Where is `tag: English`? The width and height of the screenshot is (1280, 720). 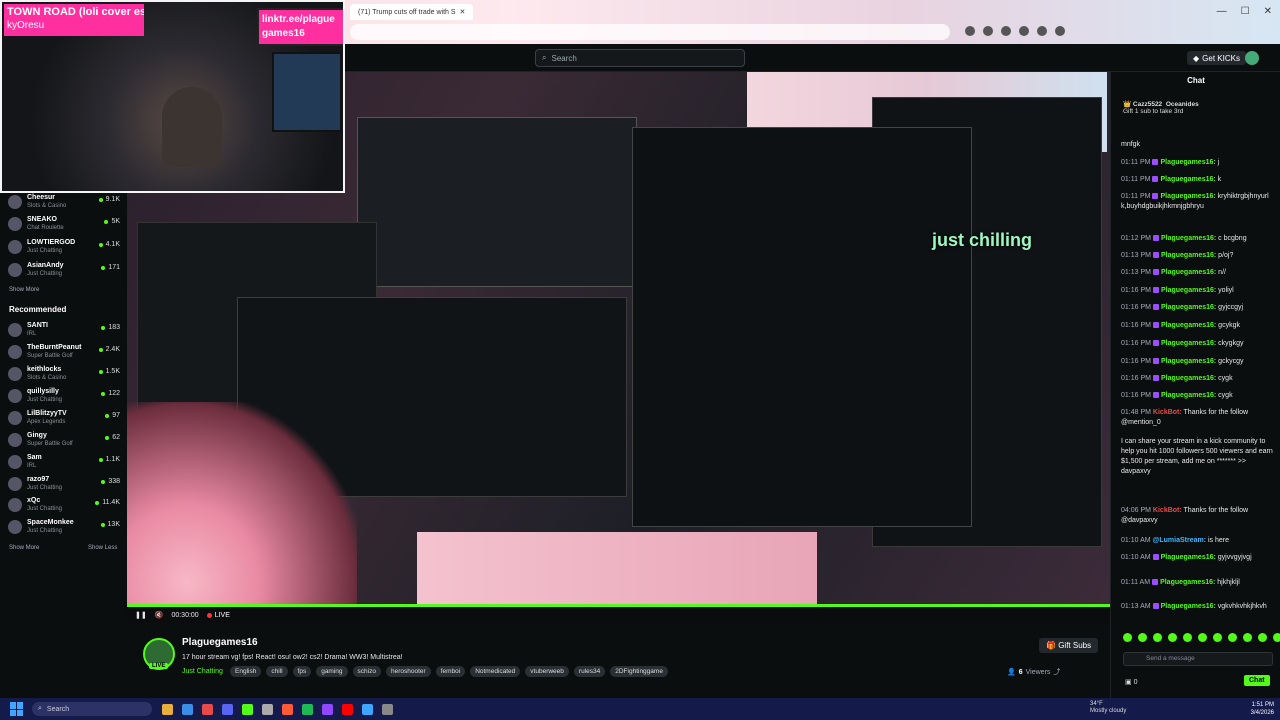 tag: English is located at coordinates (246, 671).